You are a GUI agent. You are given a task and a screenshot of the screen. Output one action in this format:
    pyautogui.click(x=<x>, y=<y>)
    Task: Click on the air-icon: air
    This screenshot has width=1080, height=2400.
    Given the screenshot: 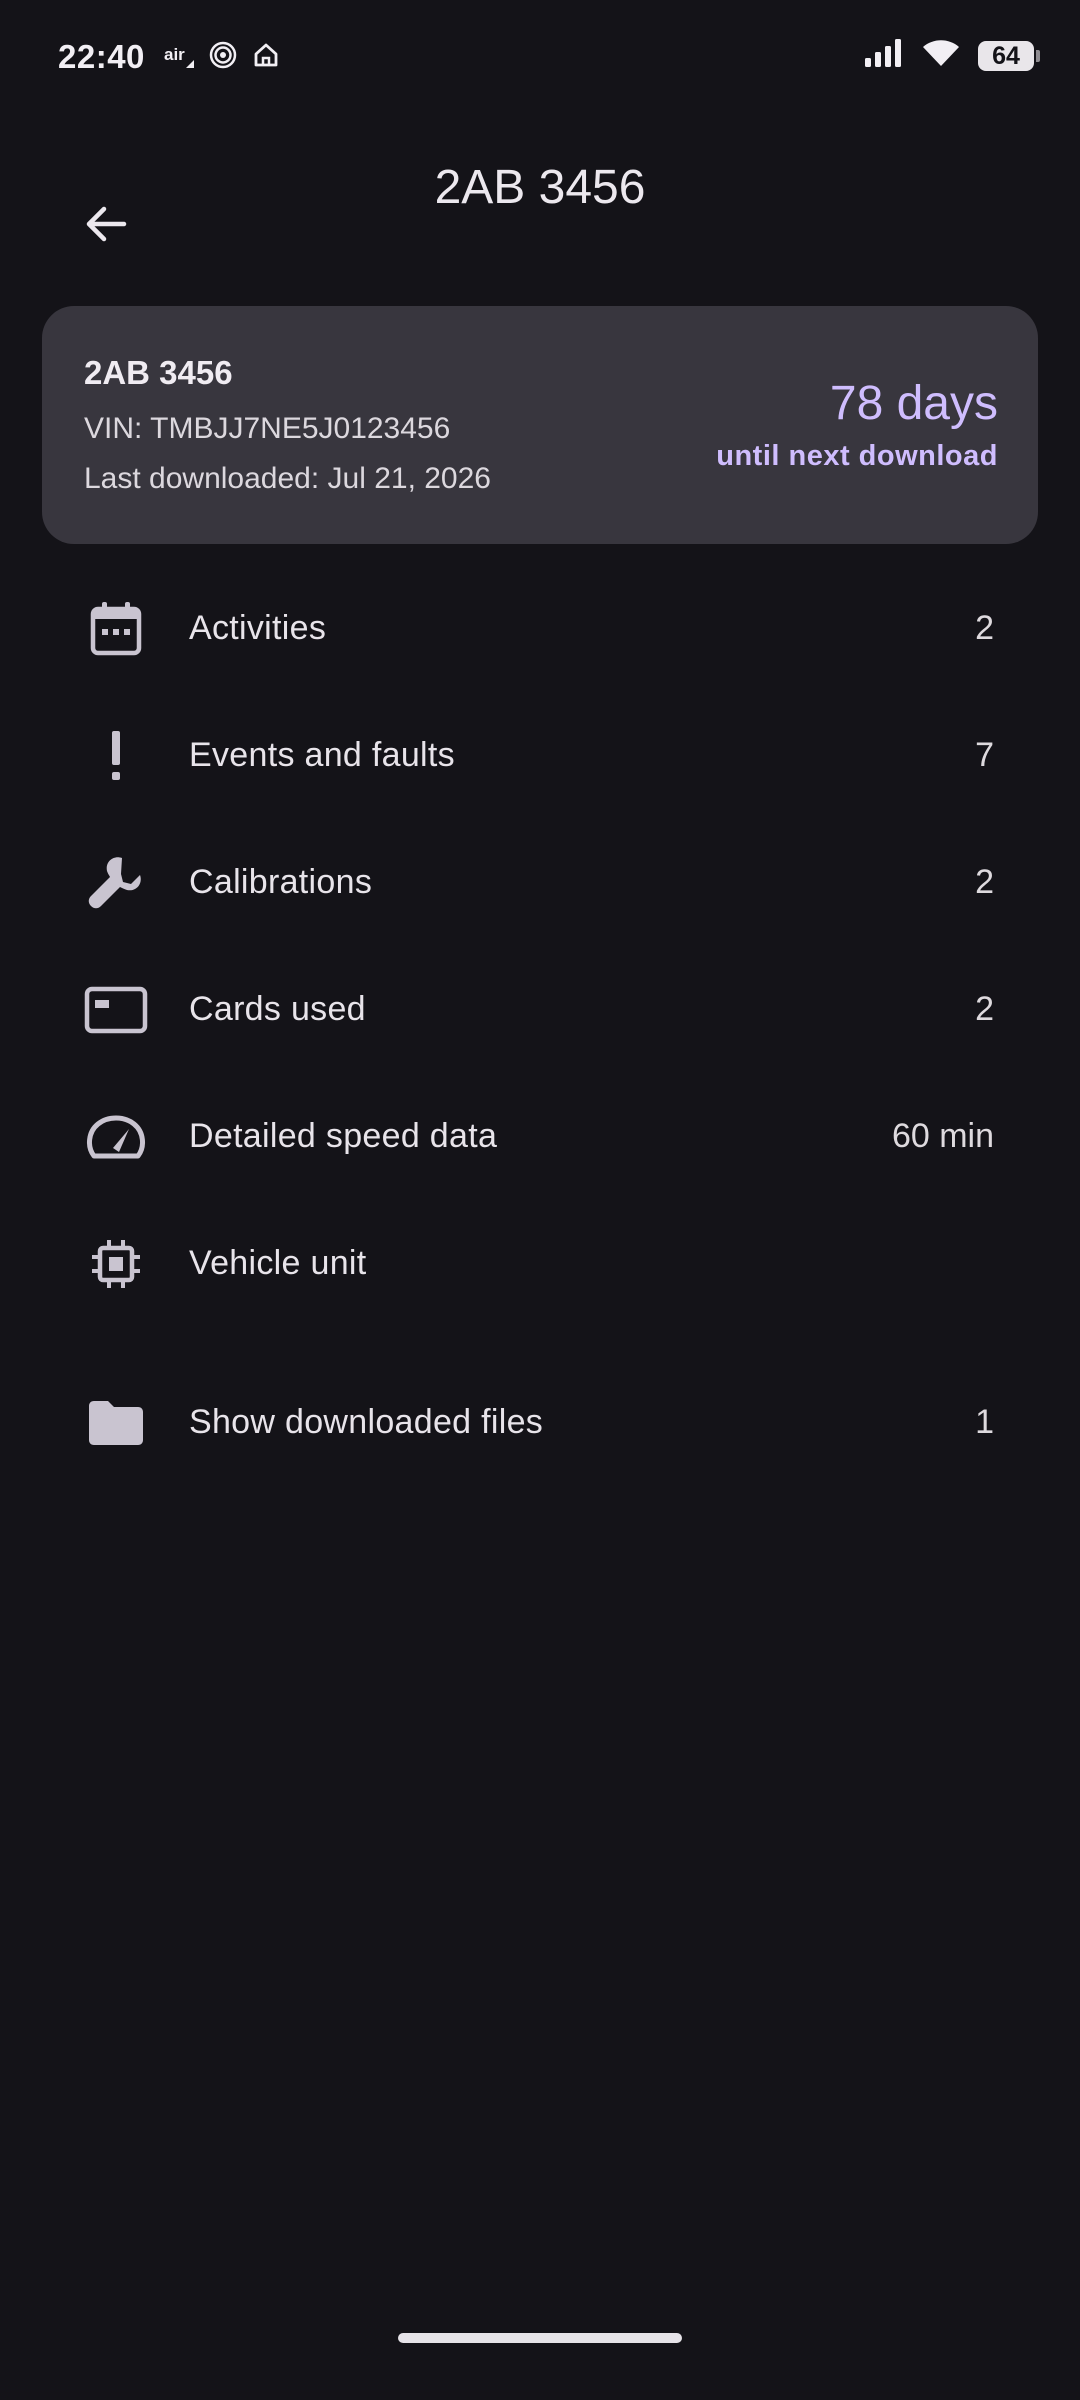 What is the action you would take?
    pyautogui.click(x=179, y=57)
    